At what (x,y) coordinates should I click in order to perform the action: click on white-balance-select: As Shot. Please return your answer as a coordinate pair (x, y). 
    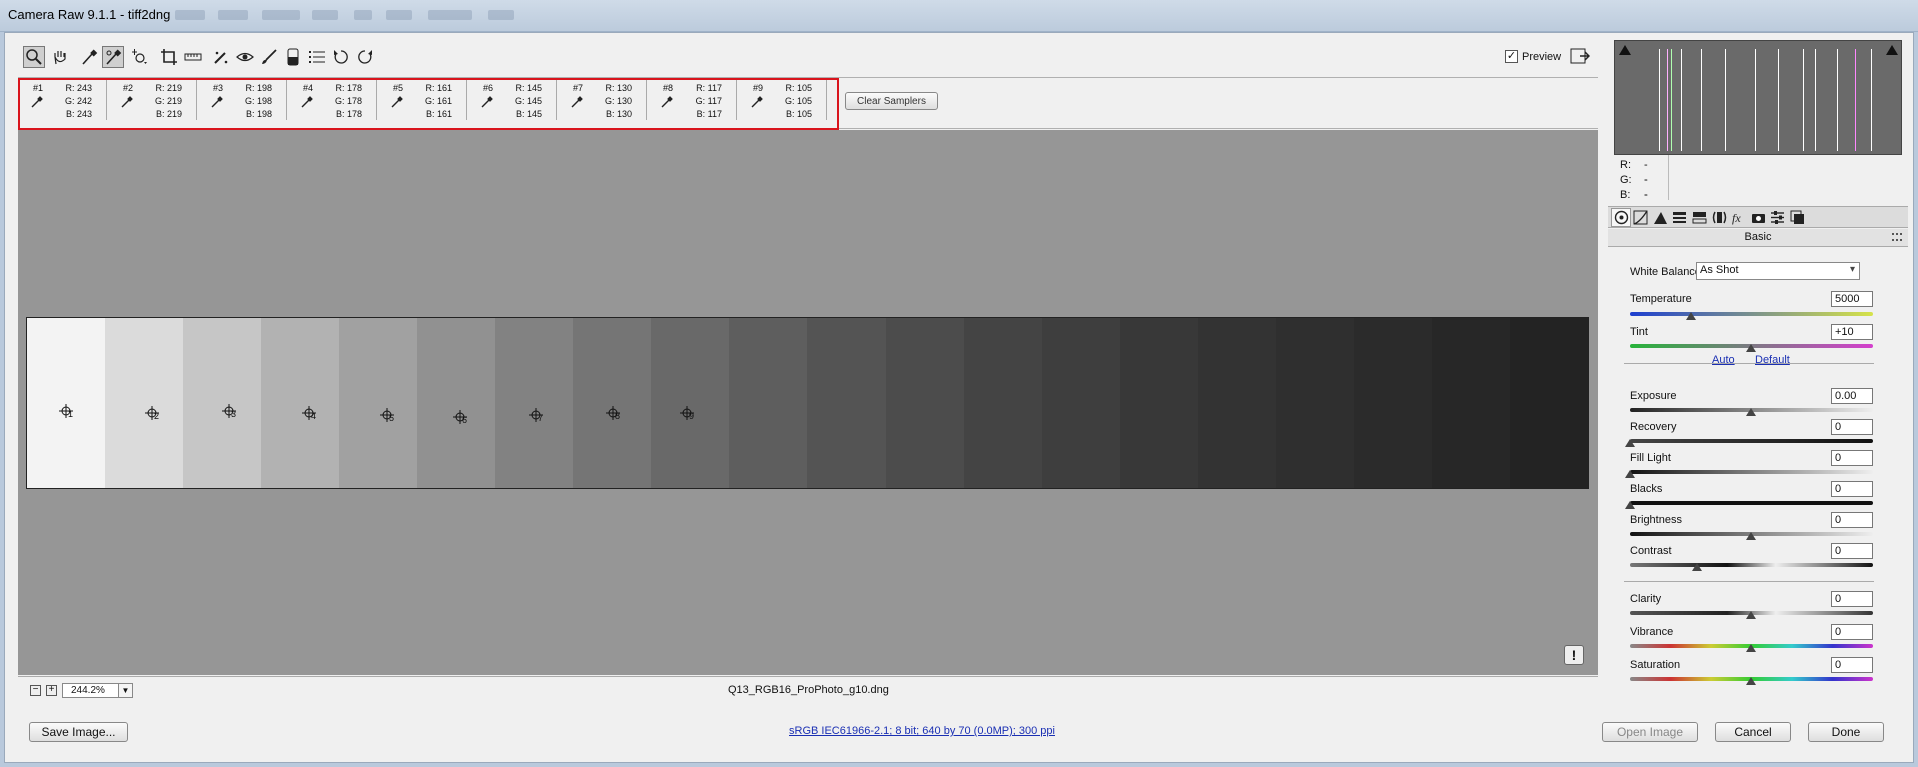
    Looking at the image, I should click on (1778, 271).